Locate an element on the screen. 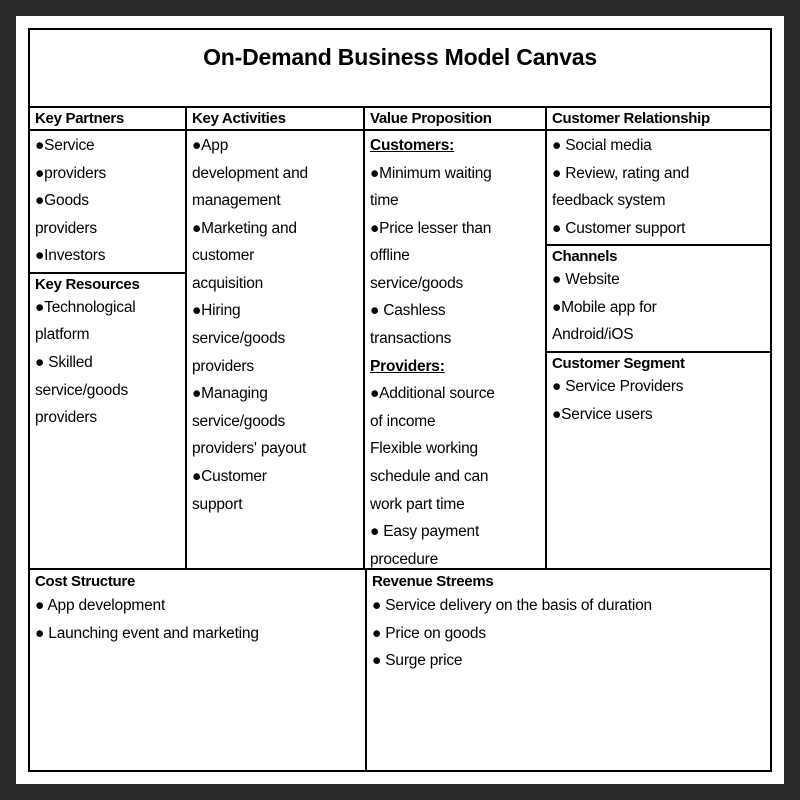 The width and height of the screenshot is (800, 800). block-heading-key-activities: Key Activities is located at coordinates (275, 119).